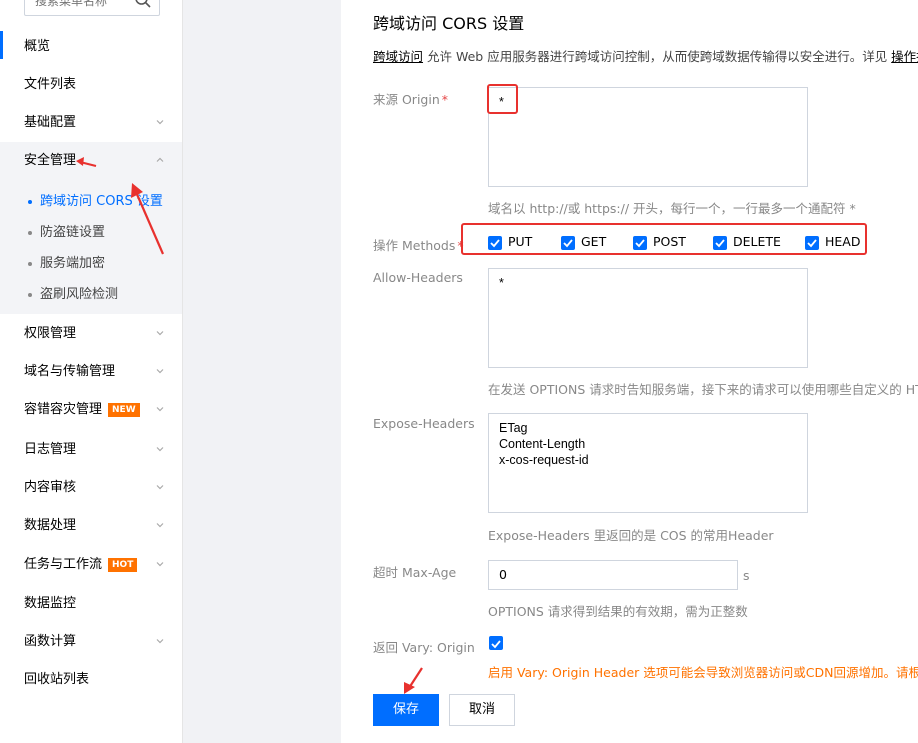 The width and height of the screenshot is (918, 743). What do you see at coordinates (904, 56) in the screenshot?
I see `guide-link: 操作指南` at bounding box center [904, 56].